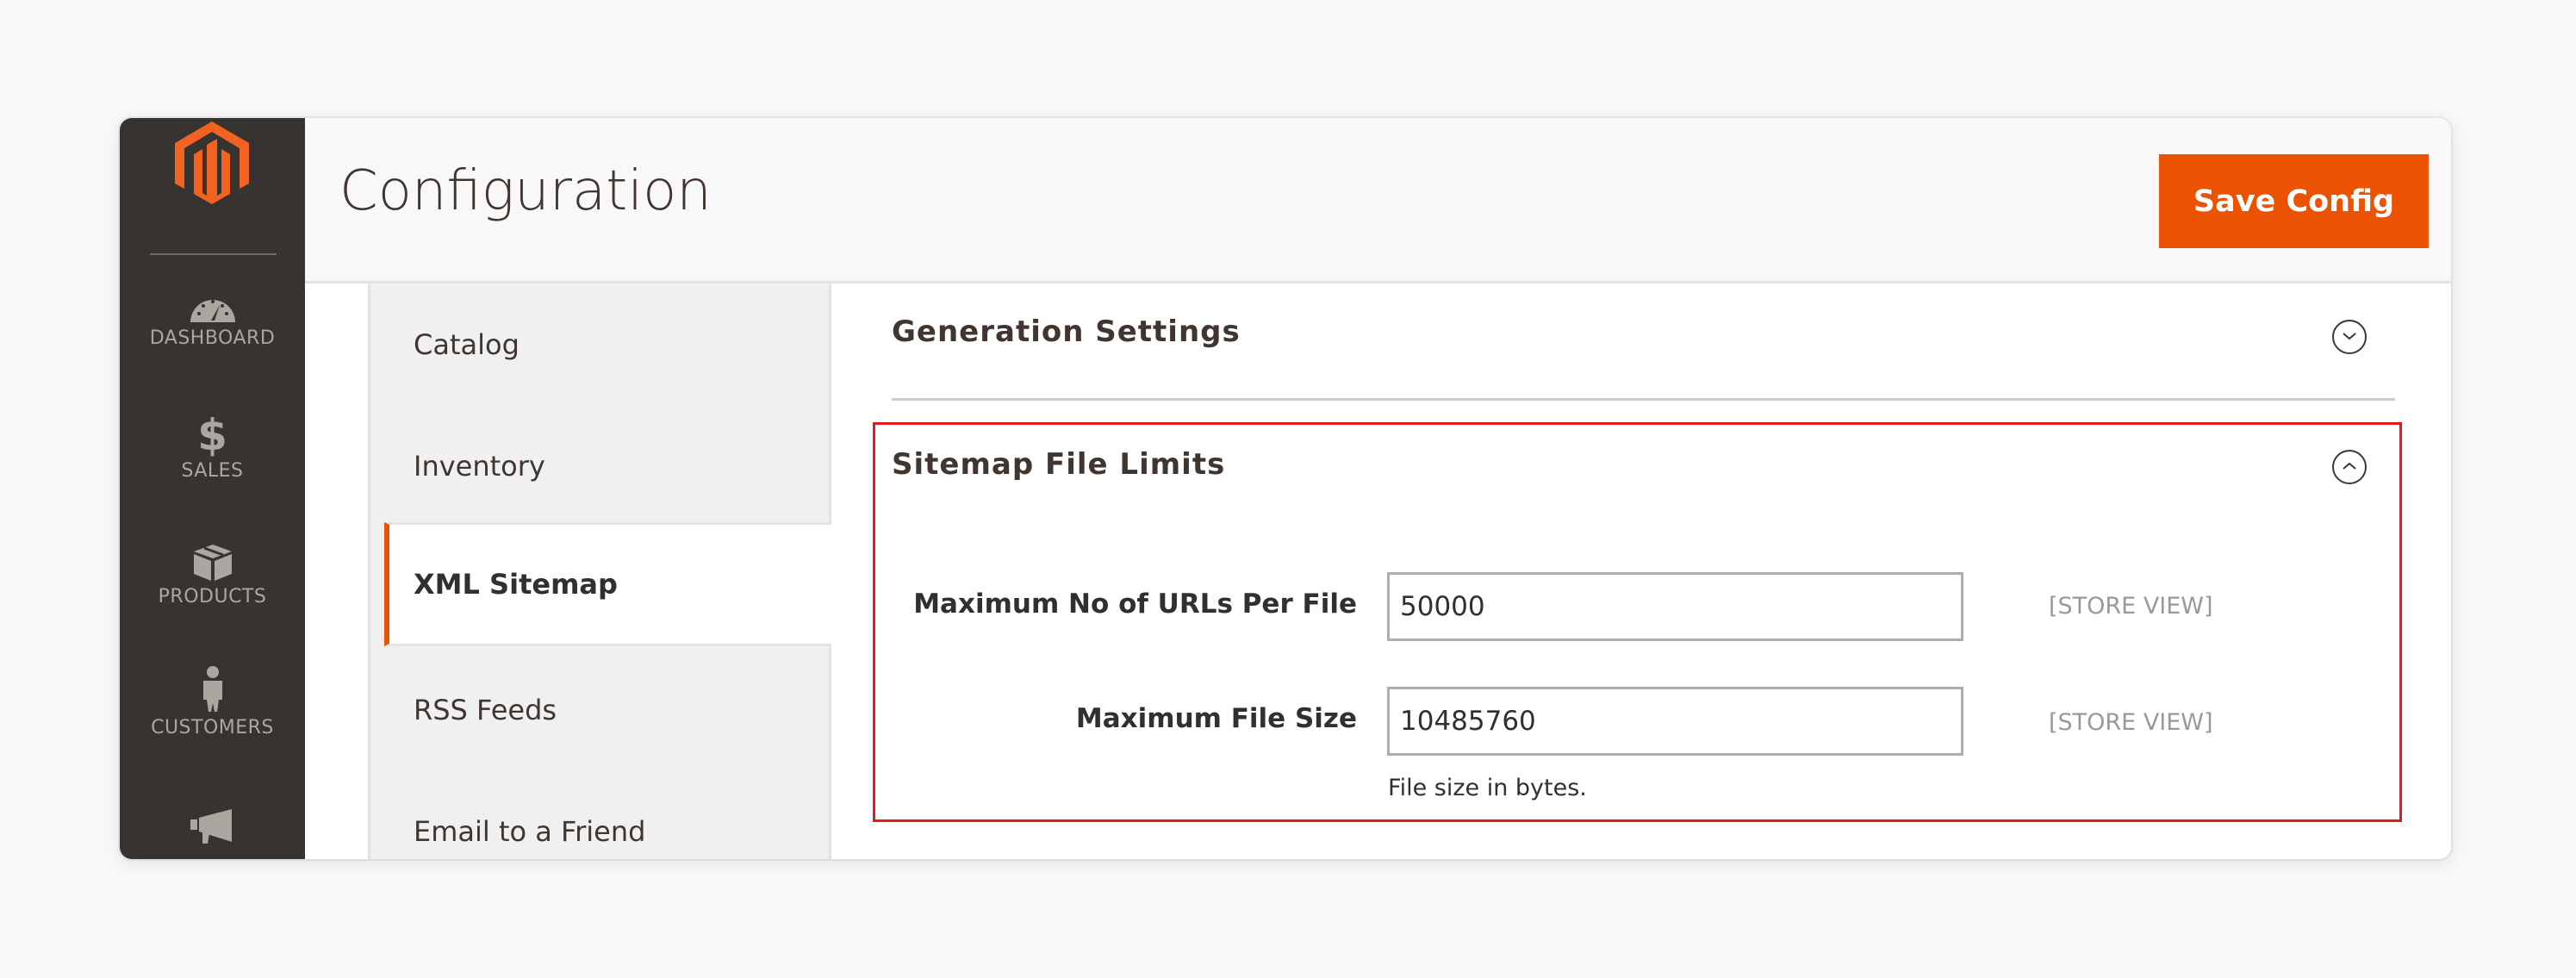  I want to click on chevron-up-icon, so click(2350, 467).